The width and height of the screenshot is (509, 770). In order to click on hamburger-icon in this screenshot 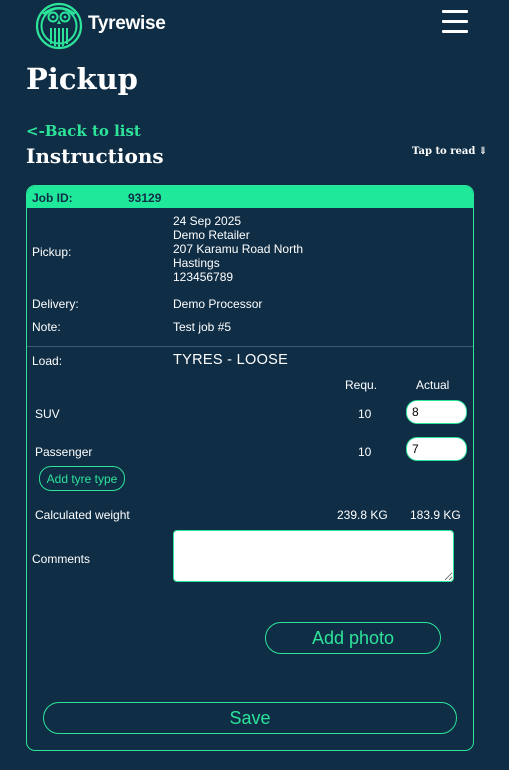, I will do `click(456, 22)`.